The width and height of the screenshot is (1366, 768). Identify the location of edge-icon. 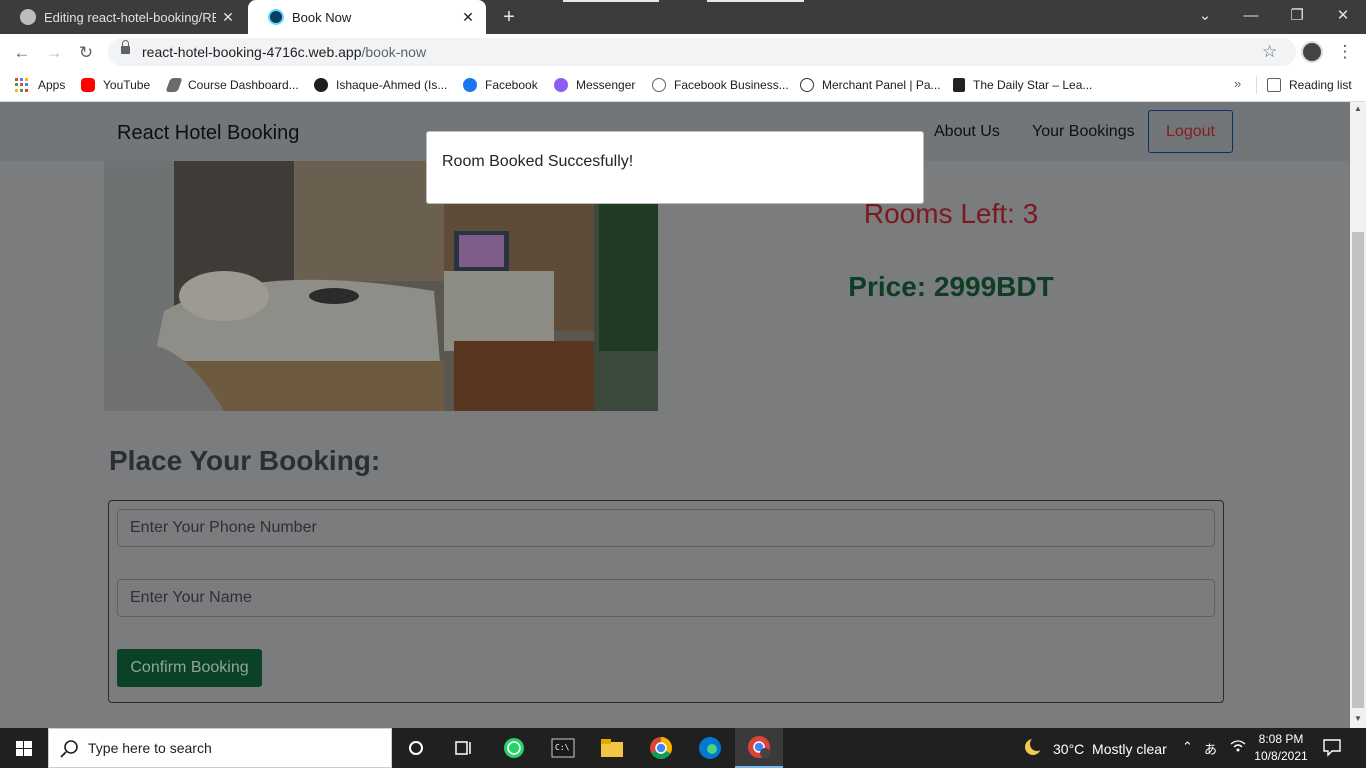
(710, 748).